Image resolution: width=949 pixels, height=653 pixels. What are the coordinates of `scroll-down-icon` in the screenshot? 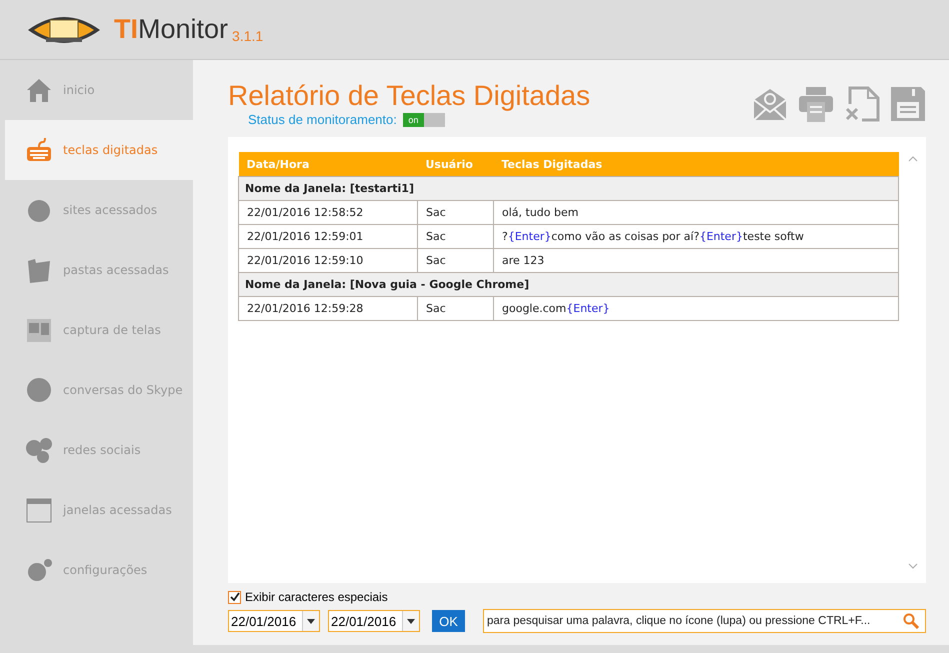 It's located at (913, 566).